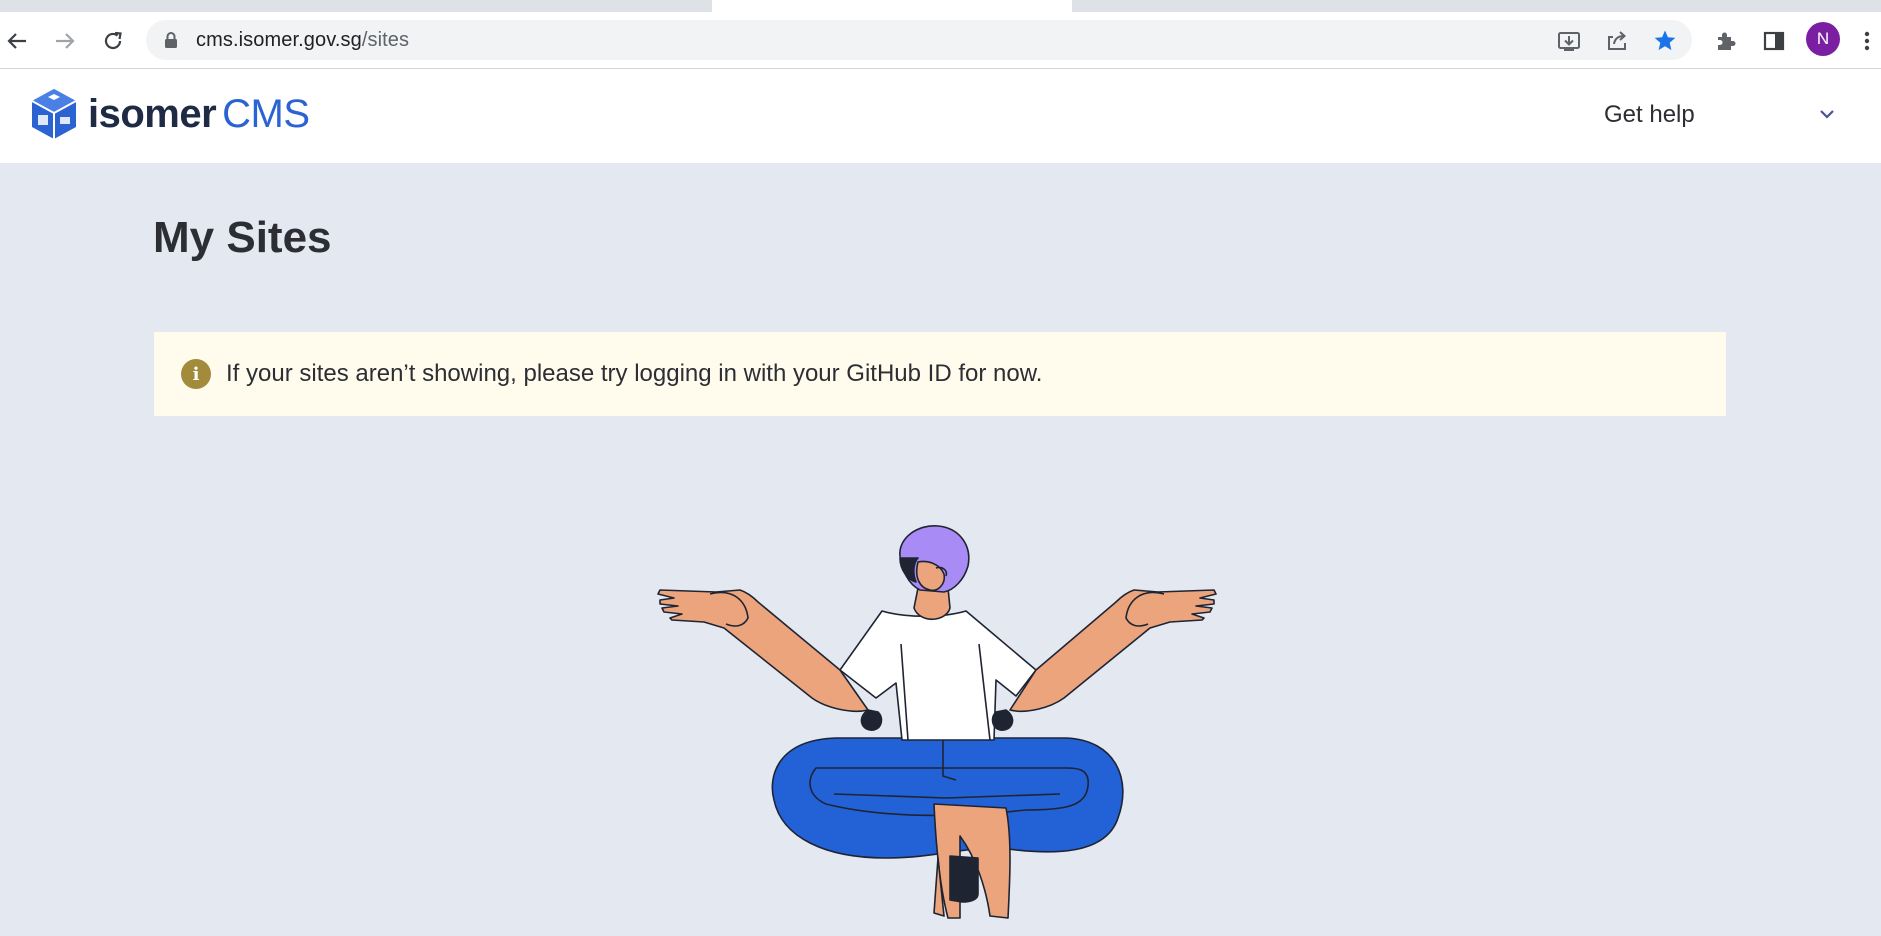 Image resolution: width=1881 pixels, height=936 pixels. Describe the element at coordinates (919, 40) in the screenshot. I see `address-bar: cms.isomer.gov.sg/sites` at that location.